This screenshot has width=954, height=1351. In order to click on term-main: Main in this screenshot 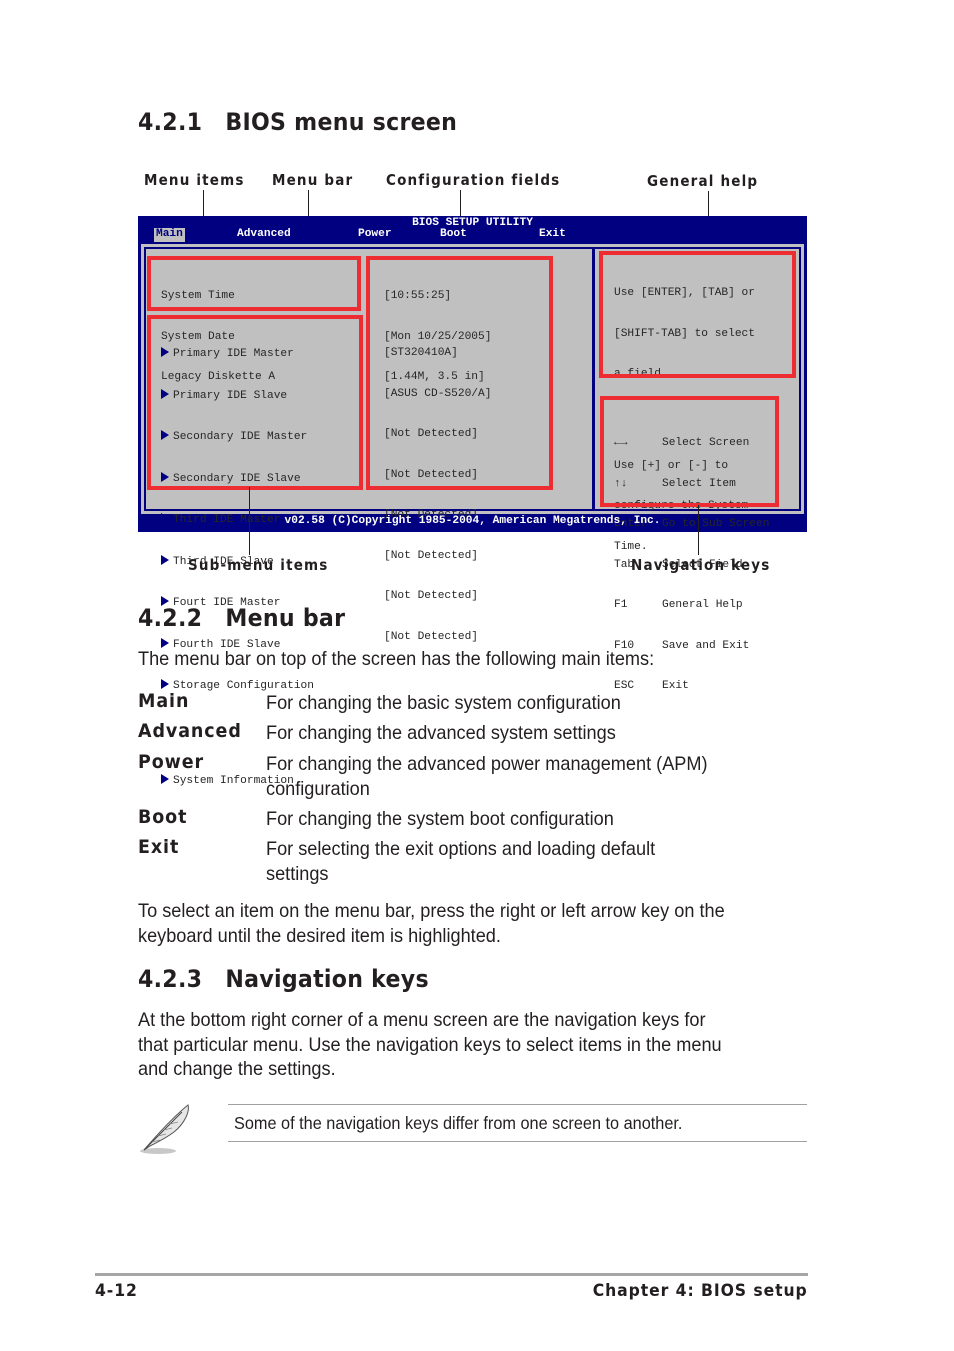, I will do `click(164, 701)`.